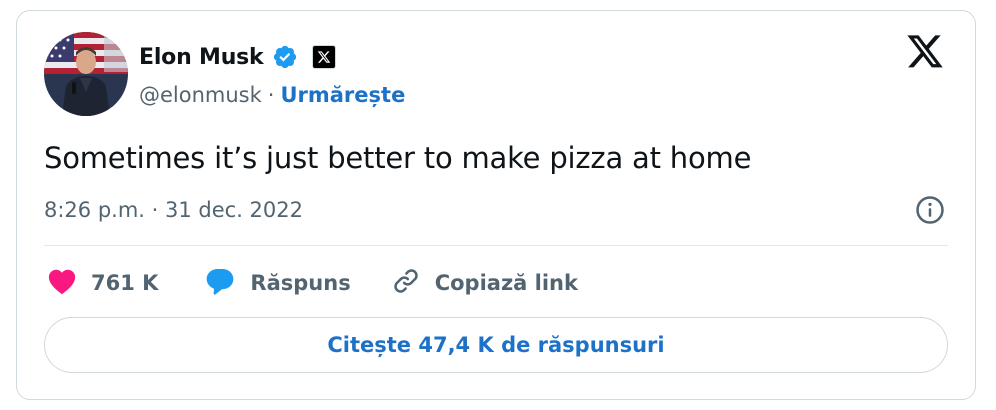  Describe the element at coordinates (200, 95) in the screenshot. I see `author-handle: @elonmusk` at that location.